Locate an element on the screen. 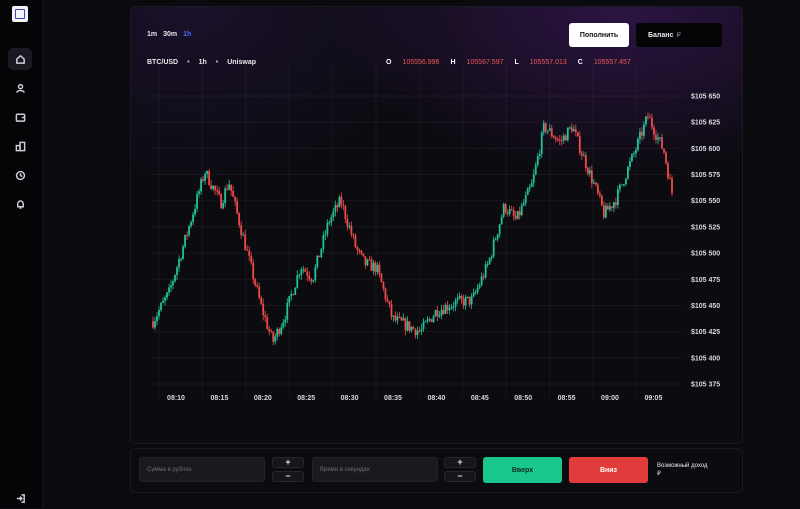  x-tick-label: 08:50 is located at coordinates (523, 398).